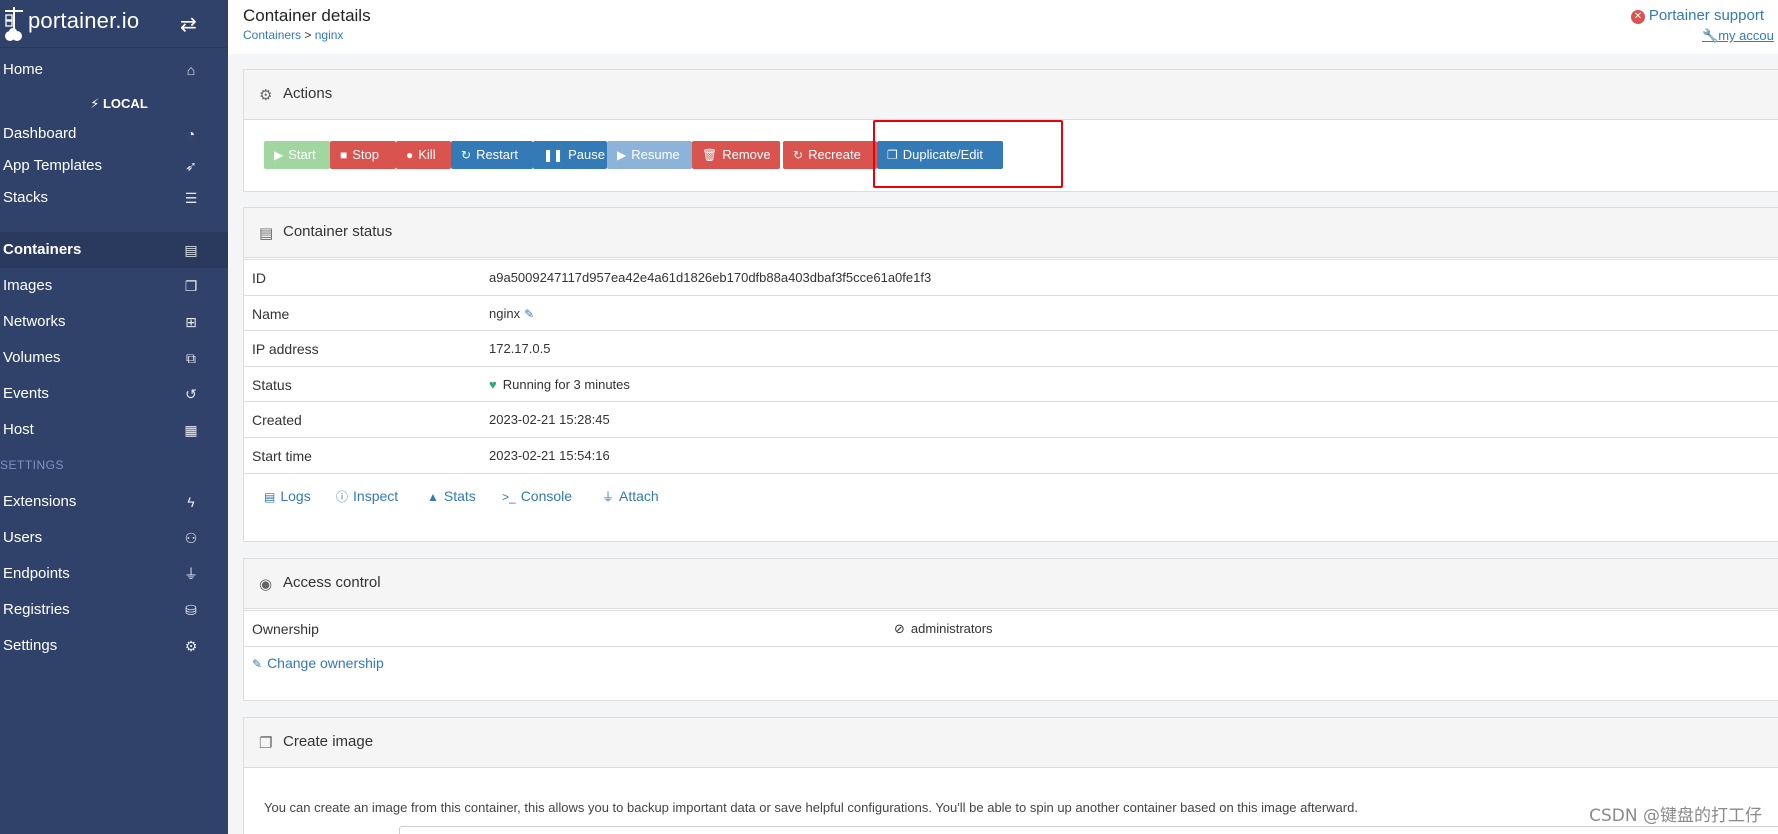  I want to click on table-row: Ownership ⊘ administrators, so click(1011, 628).